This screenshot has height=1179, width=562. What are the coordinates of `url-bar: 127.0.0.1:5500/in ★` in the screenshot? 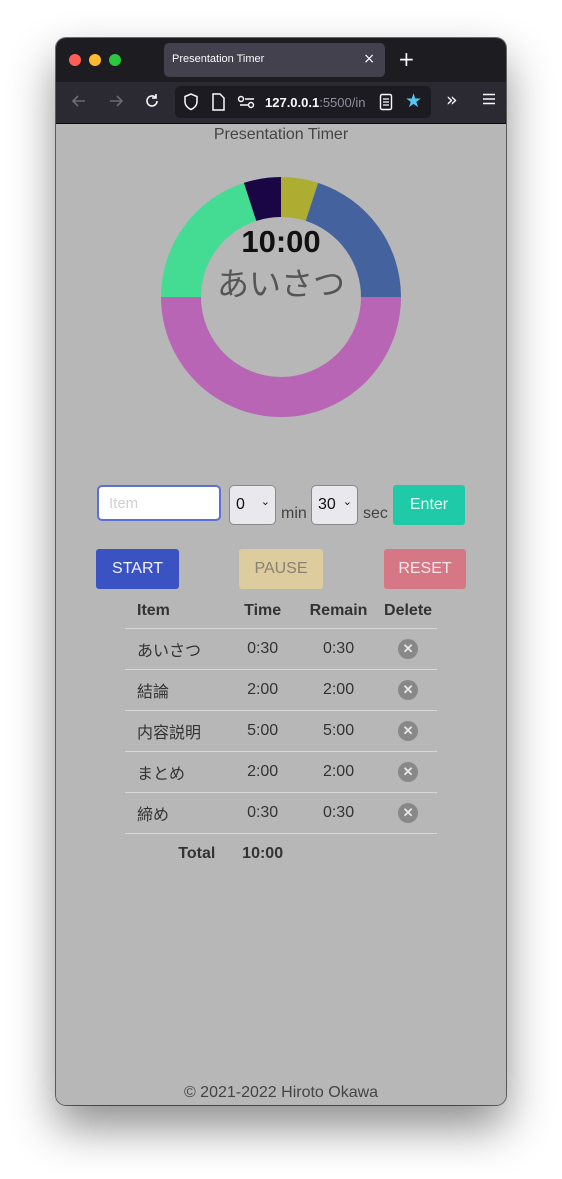 It's located at (303, 102).